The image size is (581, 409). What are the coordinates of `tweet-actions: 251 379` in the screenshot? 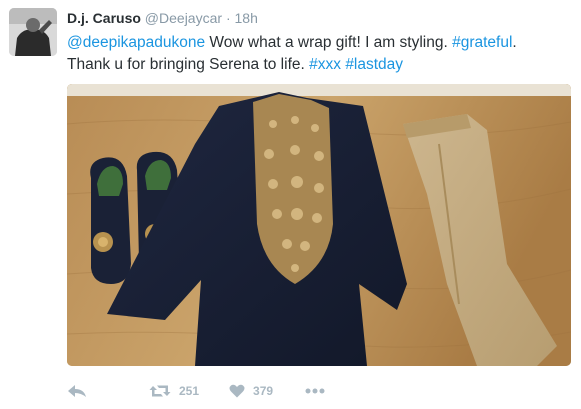 It's located at (196, 391).